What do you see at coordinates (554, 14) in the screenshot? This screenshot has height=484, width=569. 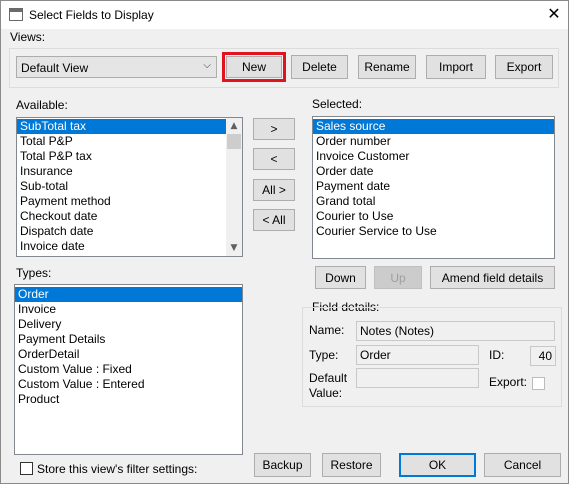 I see `close-icon: ✕` at bounding box center [554, 14].